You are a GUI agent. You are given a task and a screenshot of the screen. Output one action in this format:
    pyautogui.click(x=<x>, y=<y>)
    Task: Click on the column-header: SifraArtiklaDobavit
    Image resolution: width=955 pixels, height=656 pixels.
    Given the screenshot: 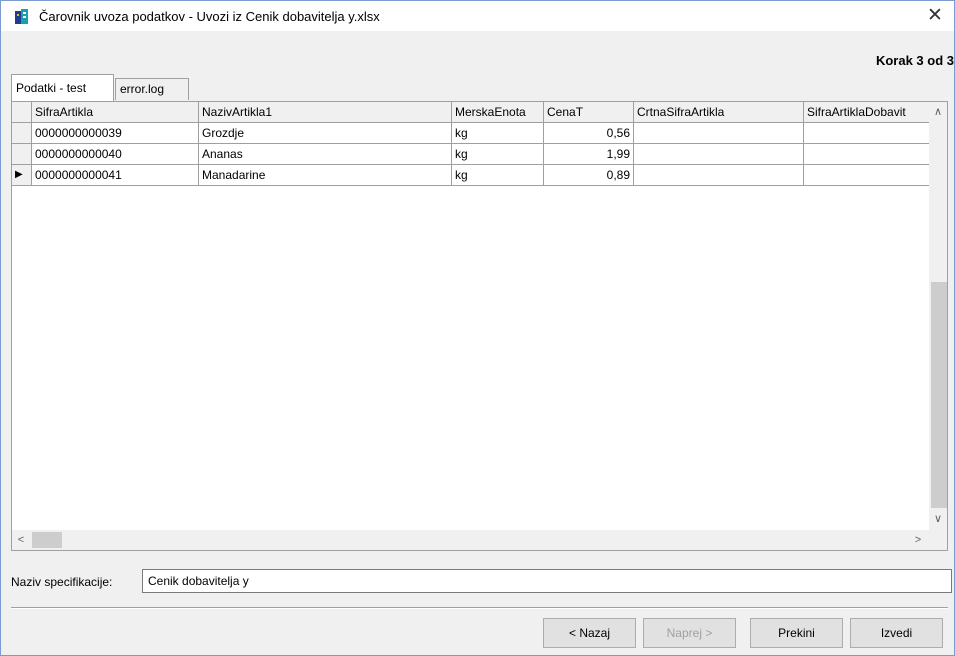 What is the action you would take?
    pyautogui.click(x=866, y=112)
    